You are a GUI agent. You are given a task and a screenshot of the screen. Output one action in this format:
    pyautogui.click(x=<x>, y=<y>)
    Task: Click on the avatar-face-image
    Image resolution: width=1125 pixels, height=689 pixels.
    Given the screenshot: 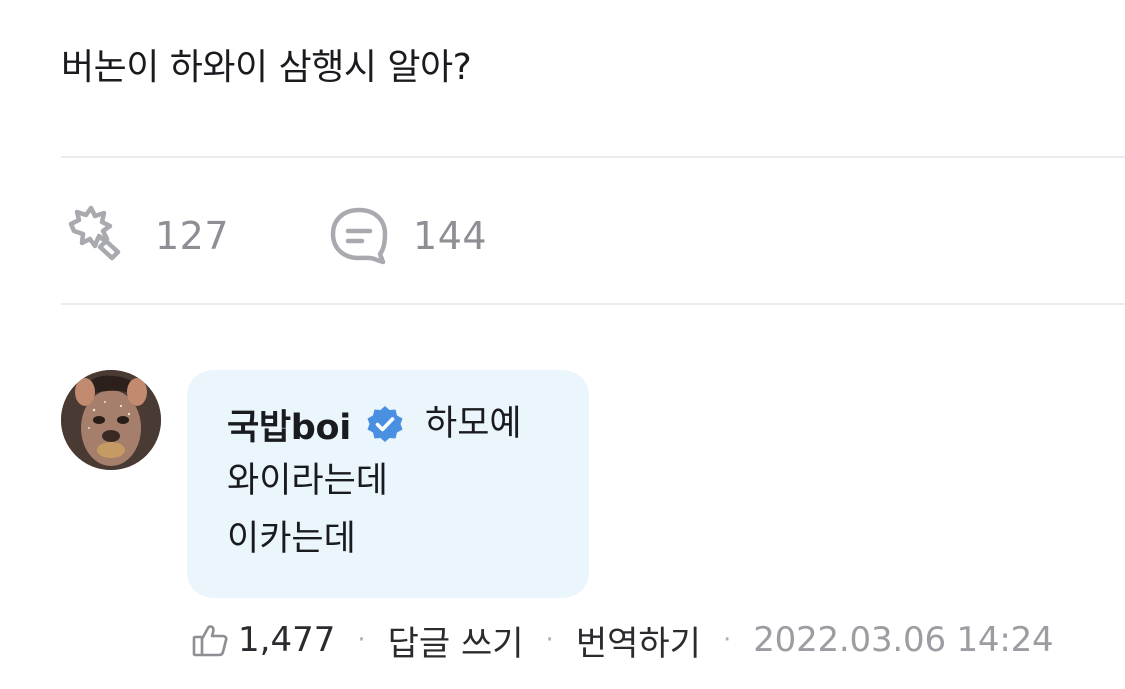 What is the action you would take?
    pyautogui.click(x=111, y=420)
    